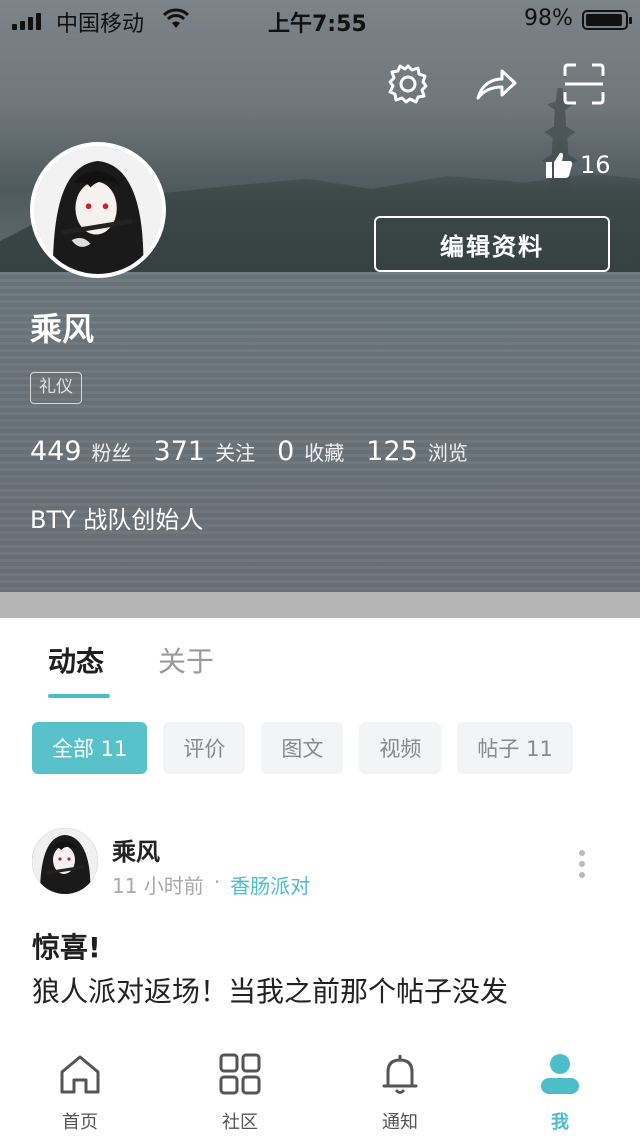 This screenshot has width=640, height=1136. I want to click on post-meta: 11 小时前 · 香肠派对, so click(211, 884).